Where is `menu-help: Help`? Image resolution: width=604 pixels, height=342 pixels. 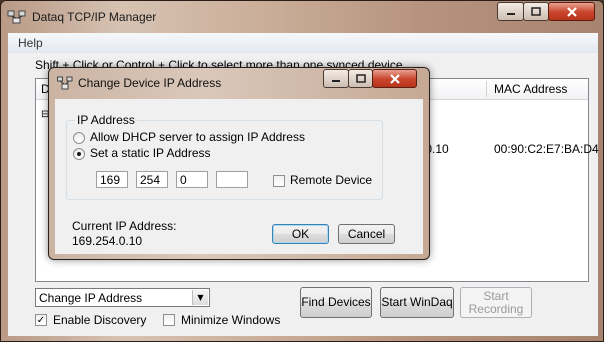 menu-help: Help is located at coordinates (30, 43).